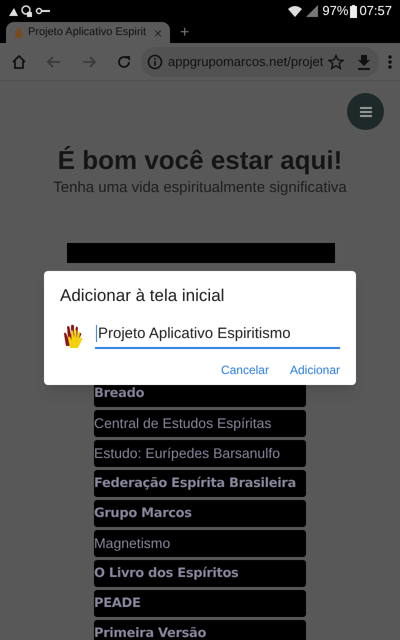  Describe the element at coordinates (295, 11) in the screenshot. I see `wifi-signal-icon` at that location.